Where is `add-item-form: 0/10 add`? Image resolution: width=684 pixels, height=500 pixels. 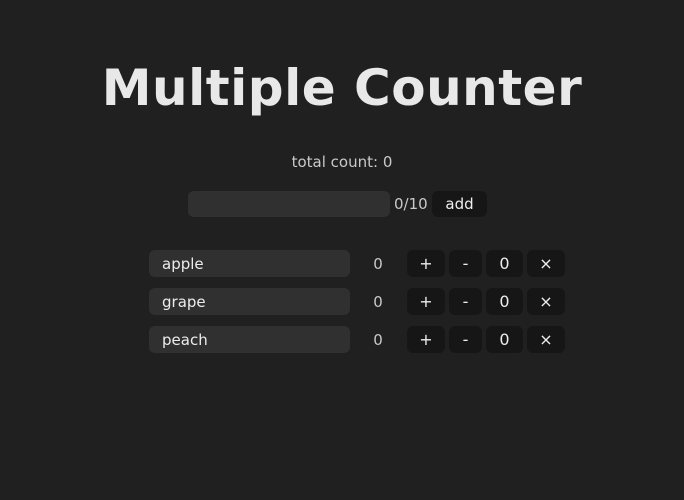 add-item-form: 0/10 add is located at coordinates (337, 204).